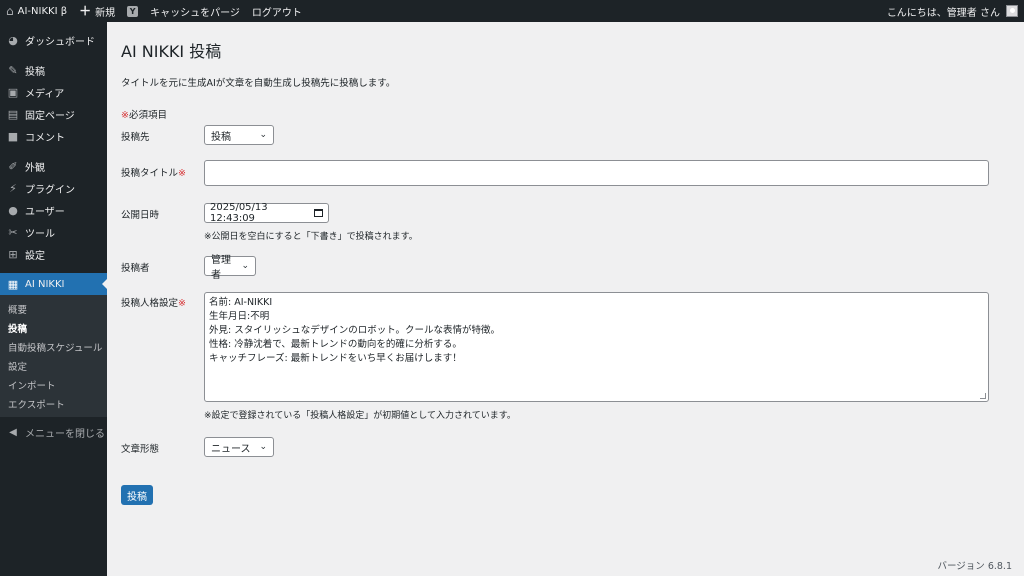 Image resolution: width=1024 pixels, height=576 pixels. Describe the element at coordinates (53, 254) in the screenshot. I see `menu-settings: ⊞ 設定` at that location.